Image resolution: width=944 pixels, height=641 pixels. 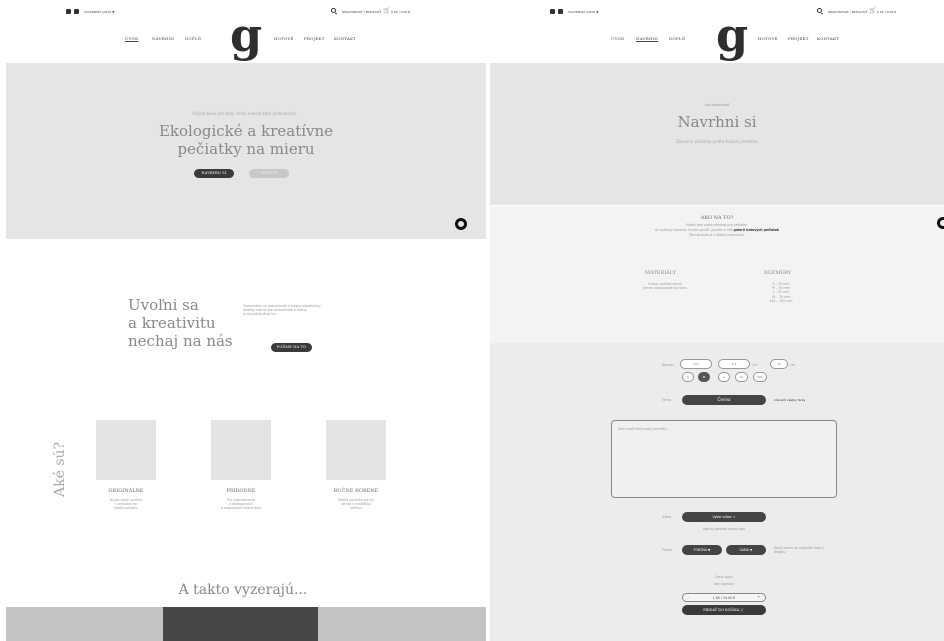 I want to click on all-colors-link: zobraziť všetky farby, so click(x=789, y=400).